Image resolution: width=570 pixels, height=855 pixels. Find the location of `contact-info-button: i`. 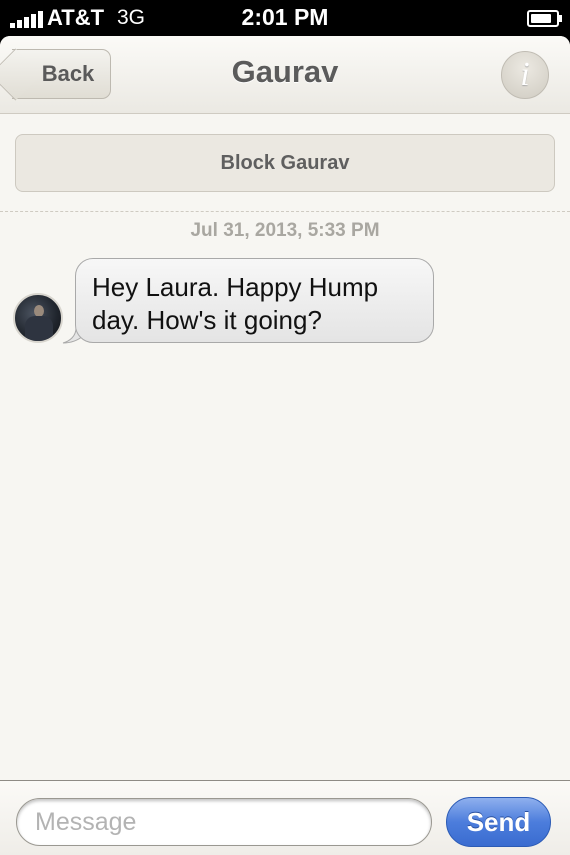

contact-info-button: i is located at coordinates (525, 75).